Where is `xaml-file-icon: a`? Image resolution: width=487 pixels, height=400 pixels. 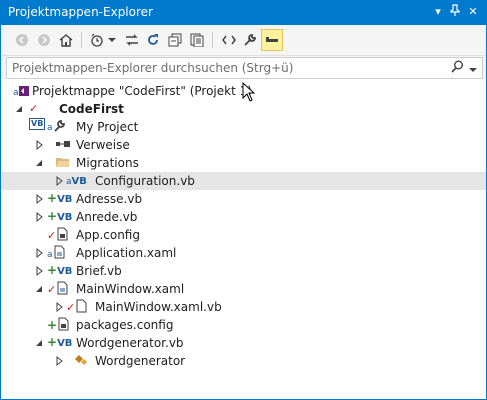
xaml-file-icon: a is located at coordinates (61, 253).